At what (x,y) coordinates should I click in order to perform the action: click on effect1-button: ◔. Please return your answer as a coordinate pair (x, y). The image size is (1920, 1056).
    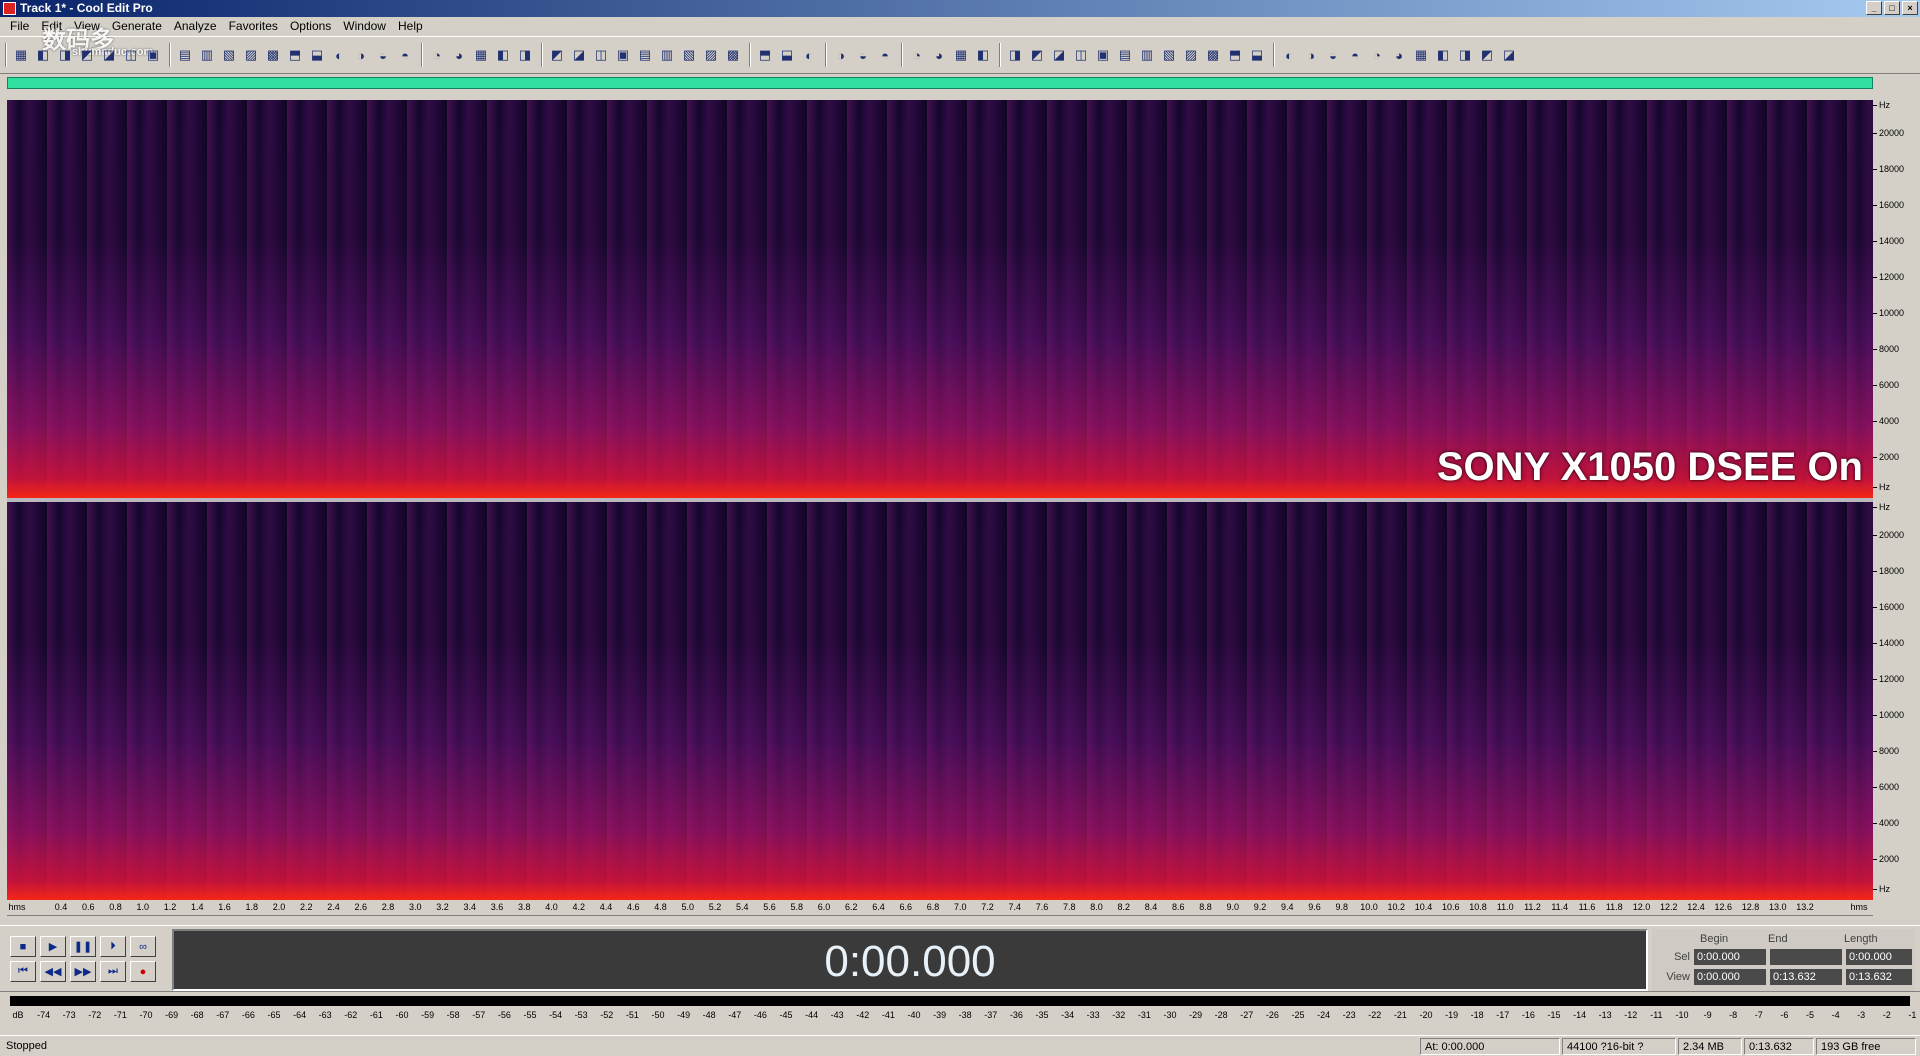
    Looking at the image, I should click on (917, 55).